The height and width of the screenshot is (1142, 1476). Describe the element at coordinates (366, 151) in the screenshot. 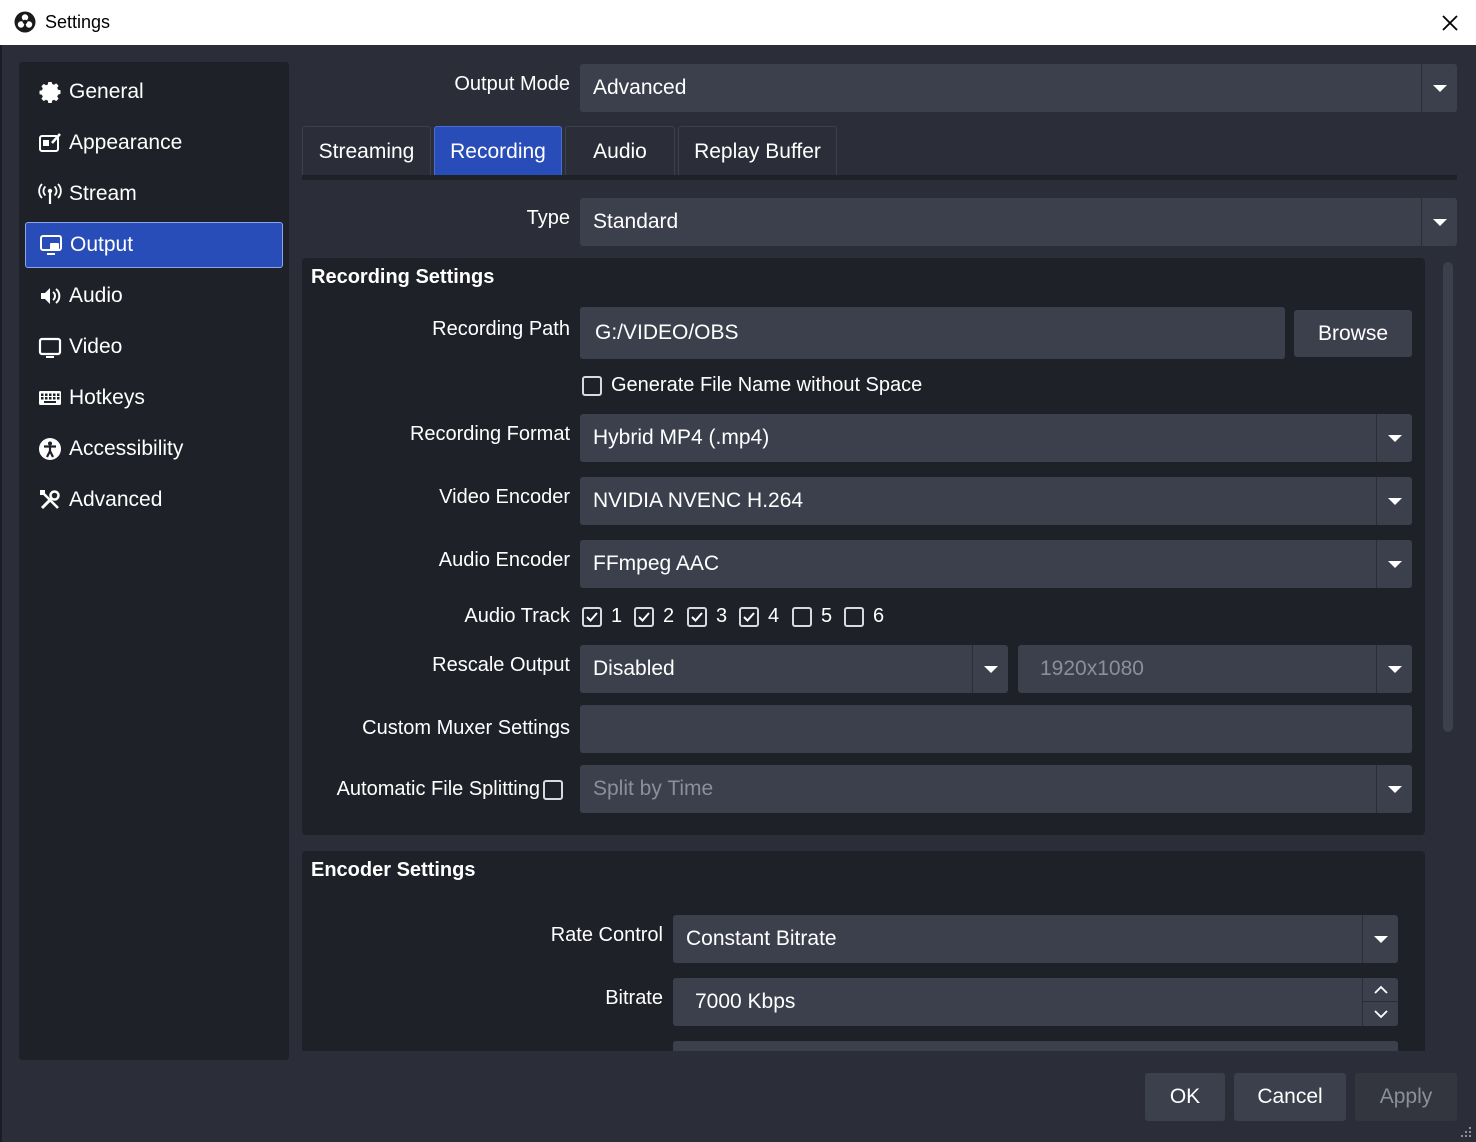

I see `tab-streaming: Streaming` at that location.